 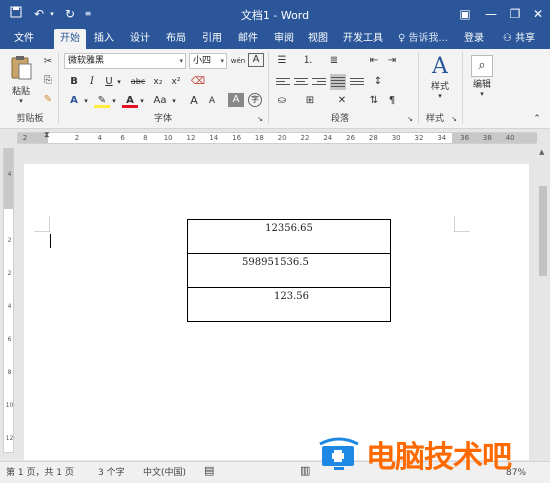 What do you see at coordinates (8, 311) in the screenshot?
I see `vruler-strip: 422468101214` at bounding box center [8, 311].